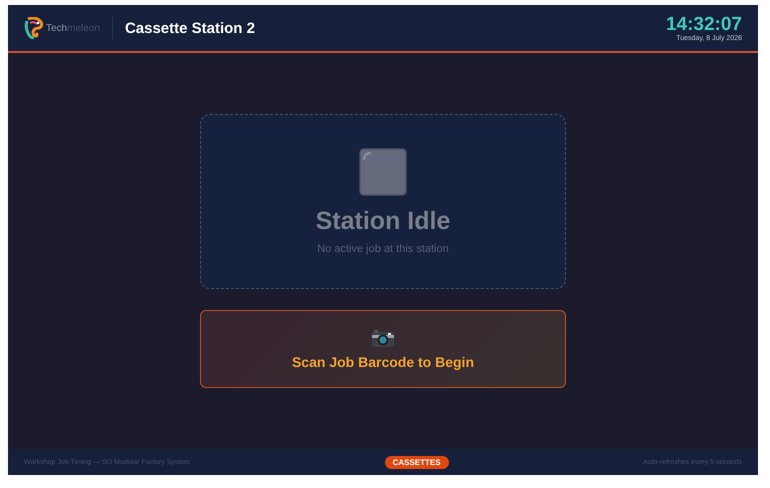  I want to click on scan-barcode-button: Scan Job Barcode to Begin, so click(383, 349).